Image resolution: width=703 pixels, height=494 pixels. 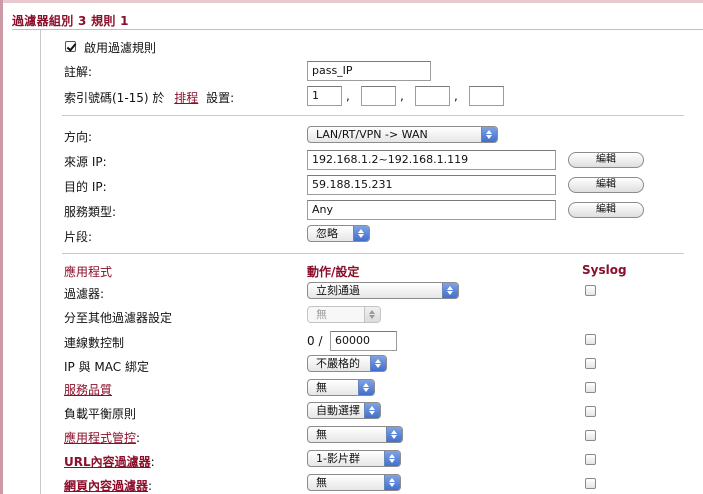 I want to click on web-filter-colon: :, so click(x=150, y=486).